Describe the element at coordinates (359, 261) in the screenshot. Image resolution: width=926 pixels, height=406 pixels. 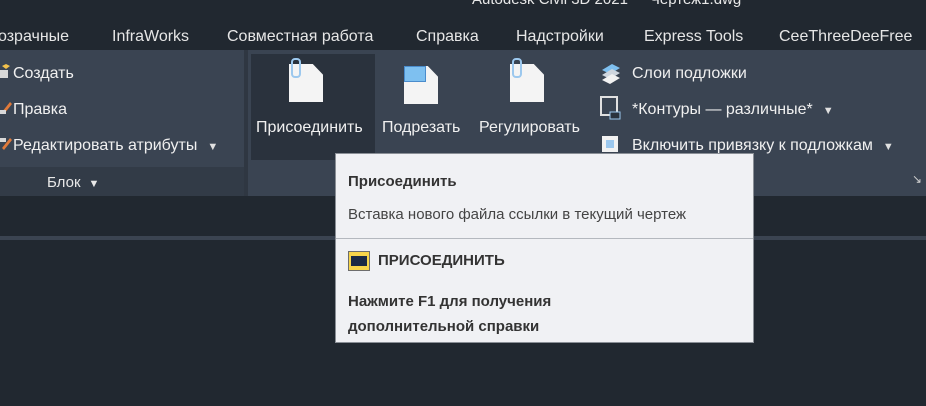
I see `command-icon` at that location.